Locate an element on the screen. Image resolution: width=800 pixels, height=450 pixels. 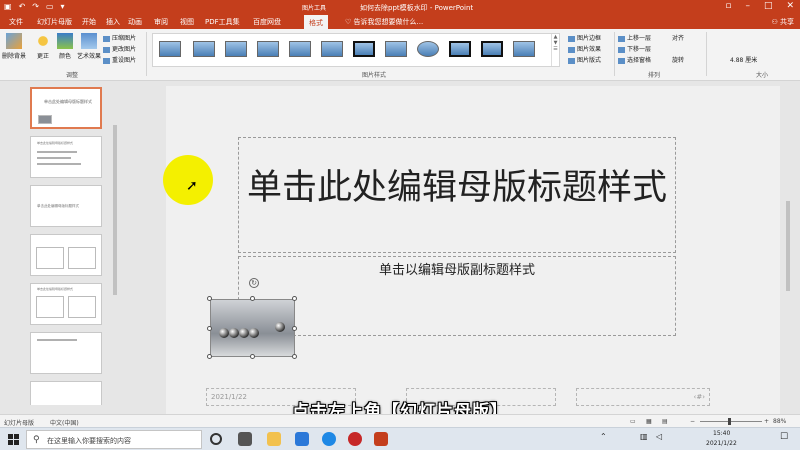
zoom-out-icon: − is located at coordinates (692, 421).